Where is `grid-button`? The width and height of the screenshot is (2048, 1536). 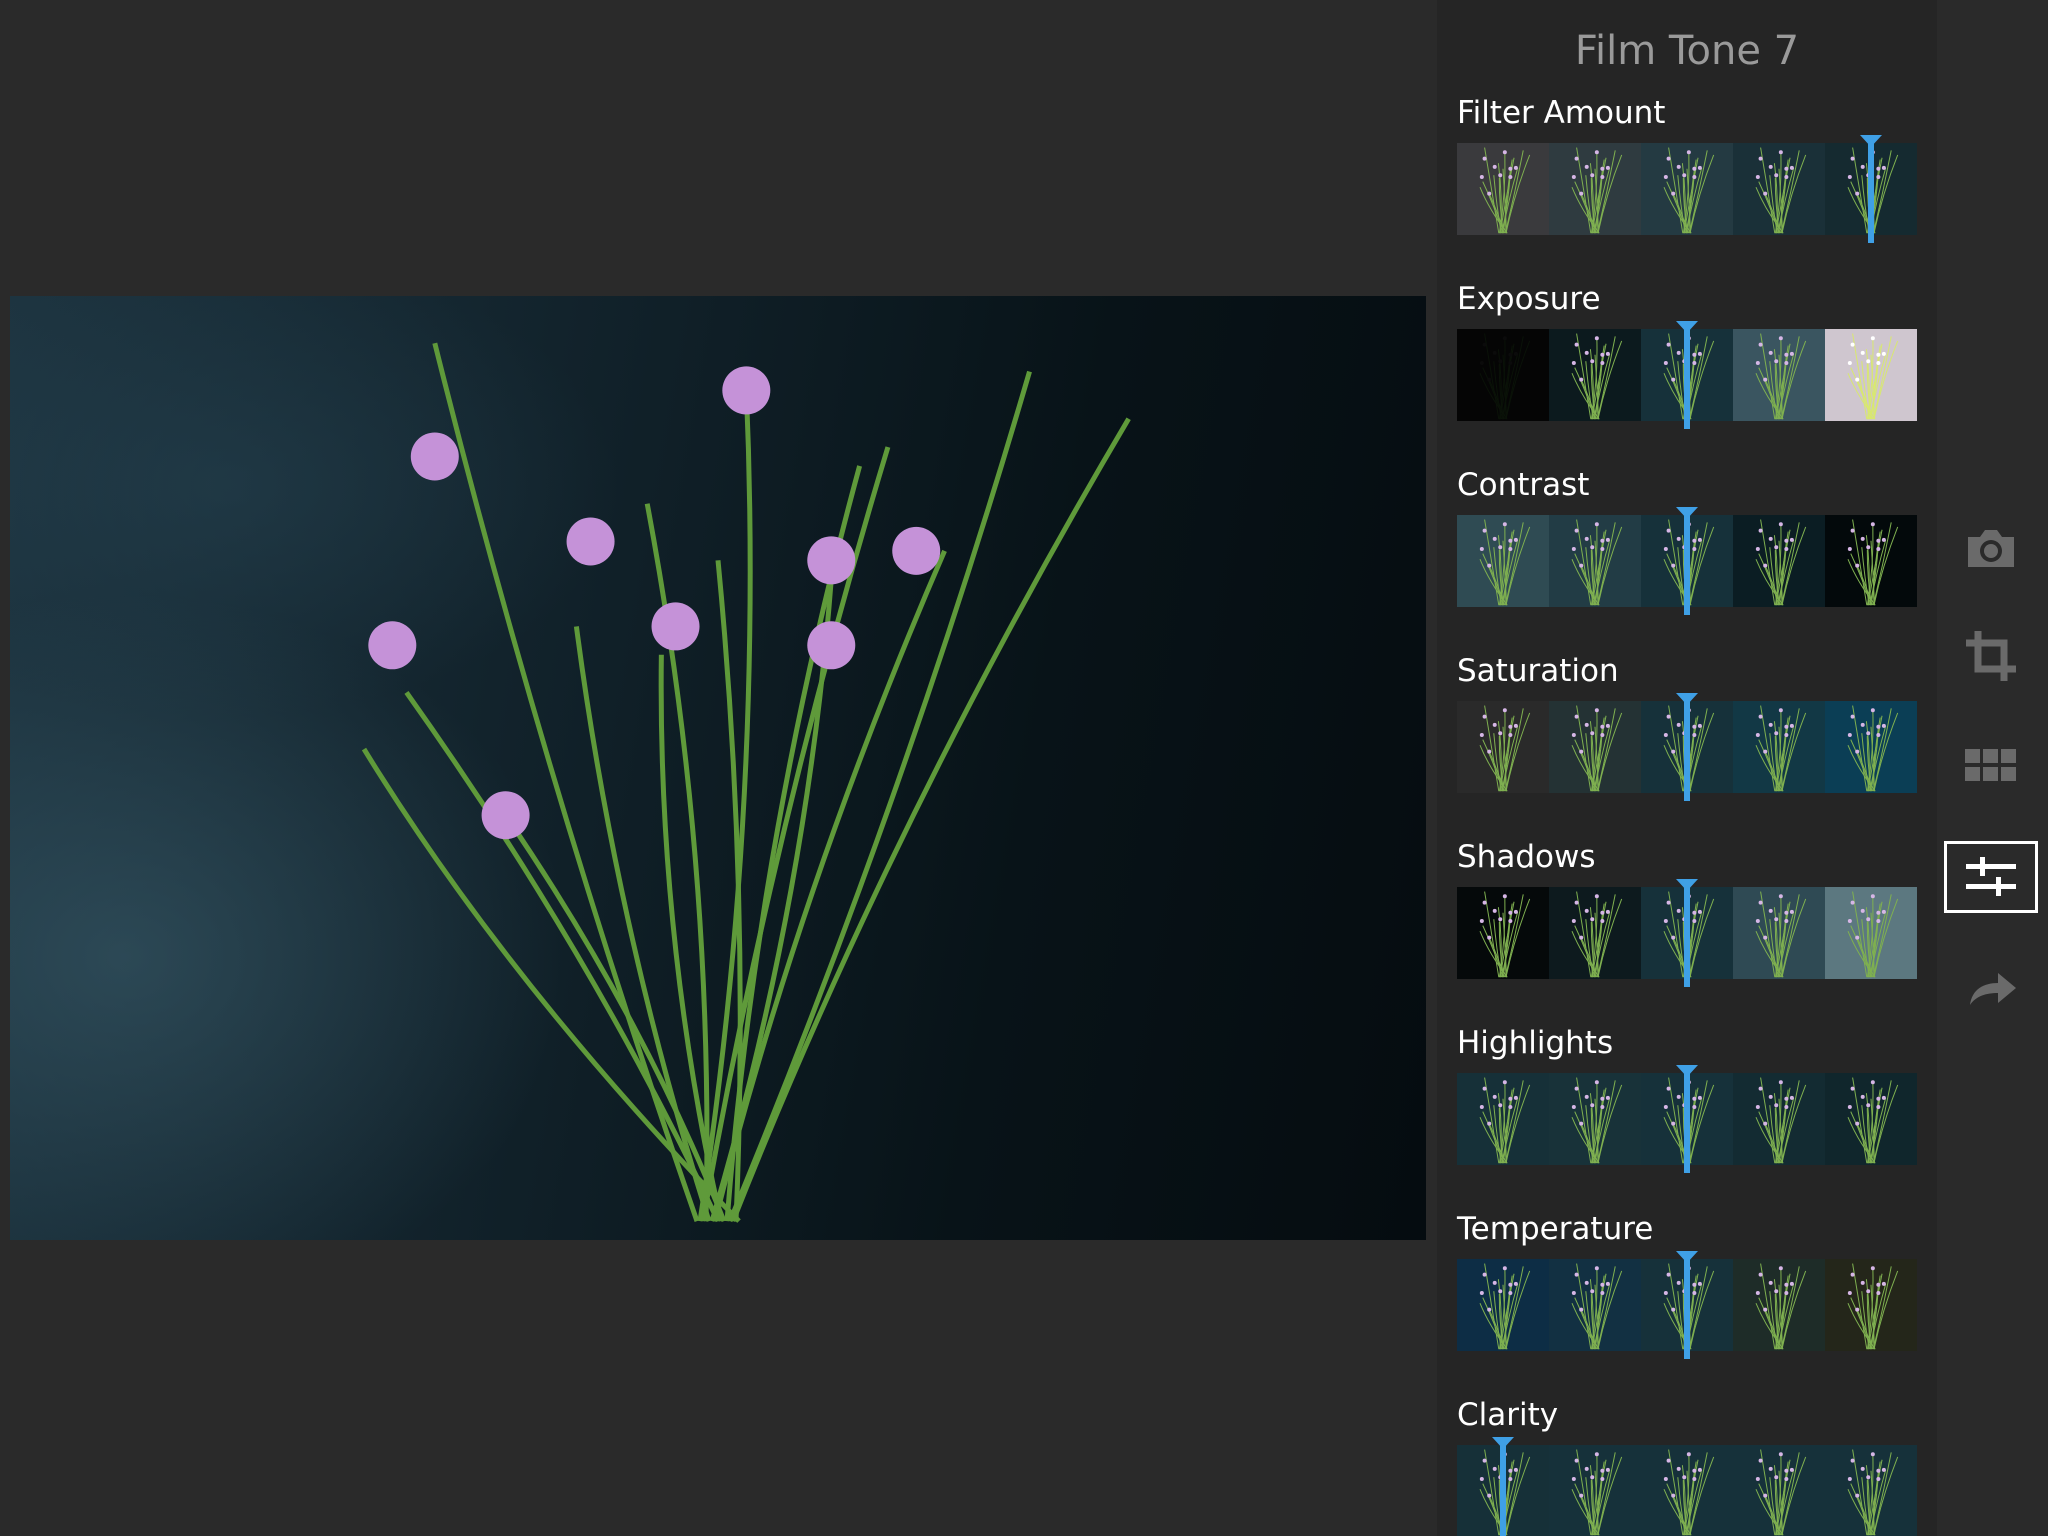 grid-button is located at coordinates (1991, 766).